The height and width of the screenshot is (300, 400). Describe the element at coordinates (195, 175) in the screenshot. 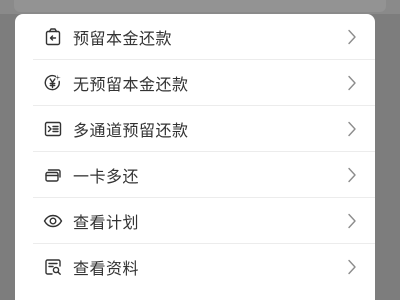

I see `menu-item-one-card-multi: 一卡多还` at that location.